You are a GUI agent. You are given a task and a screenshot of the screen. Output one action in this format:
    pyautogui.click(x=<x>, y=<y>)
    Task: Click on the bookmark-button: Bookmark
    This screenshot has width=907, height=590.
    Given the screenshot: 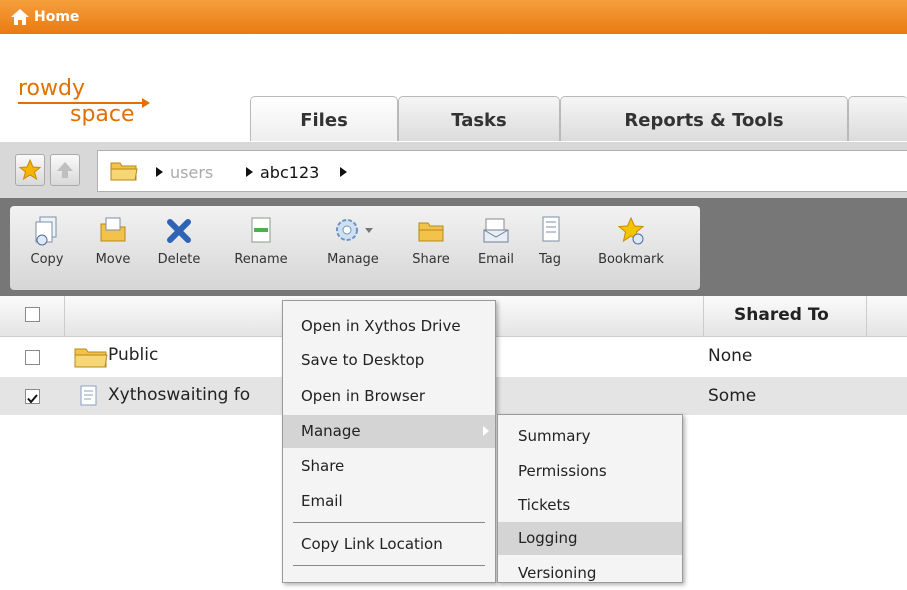 What is the action you would take?
    pyautogui.click(x=631, y=240)
    